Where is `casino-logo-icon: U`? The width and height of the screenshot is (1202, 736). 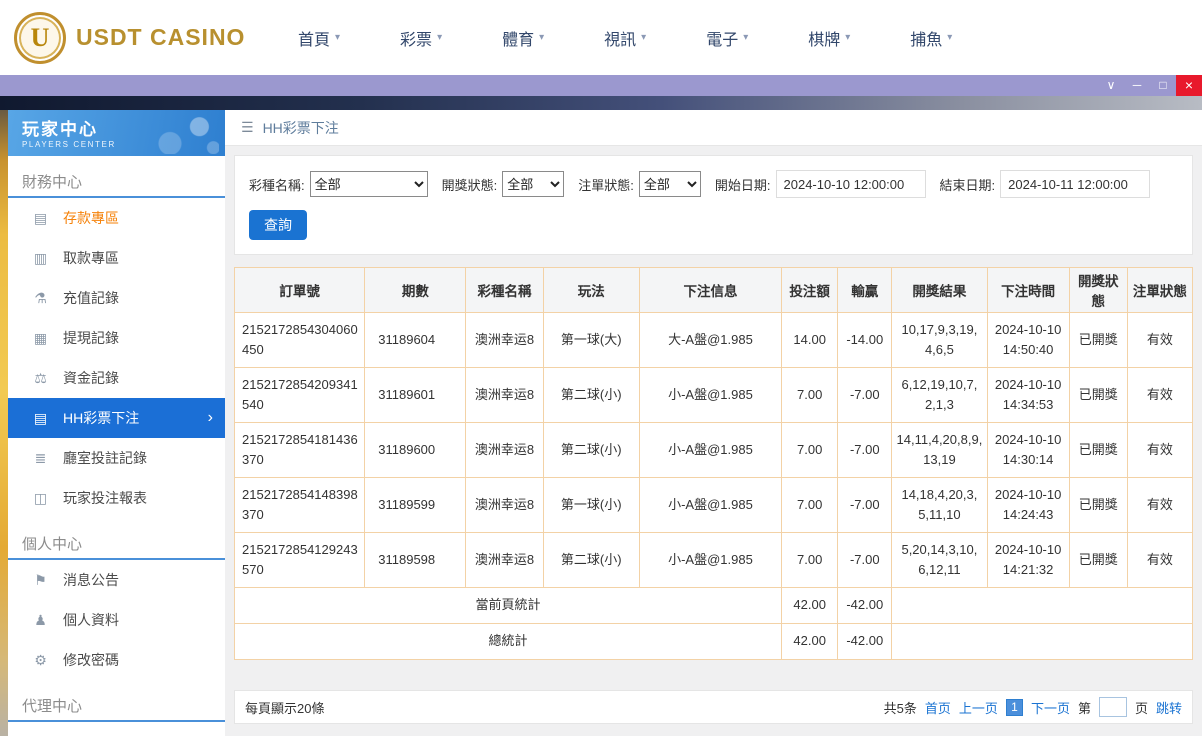
casino-logo-icon: U is located at coordinates (40, 37).